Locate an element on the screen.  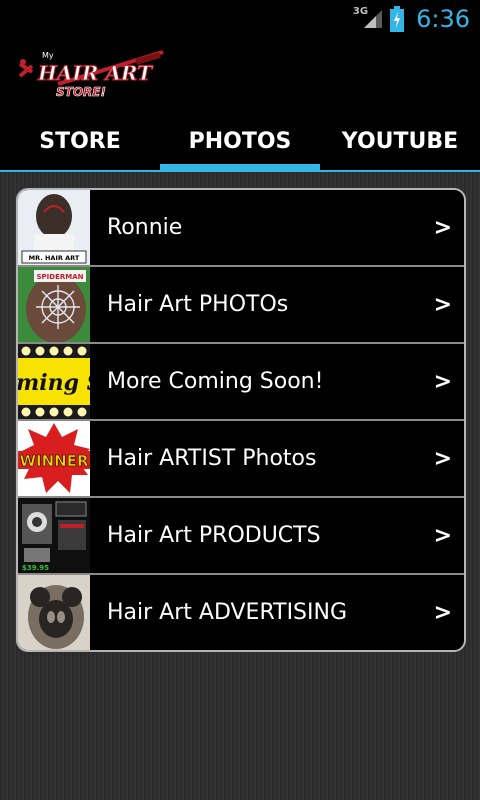
list-item-label: Ronnie is located at coordinates (145, 227).